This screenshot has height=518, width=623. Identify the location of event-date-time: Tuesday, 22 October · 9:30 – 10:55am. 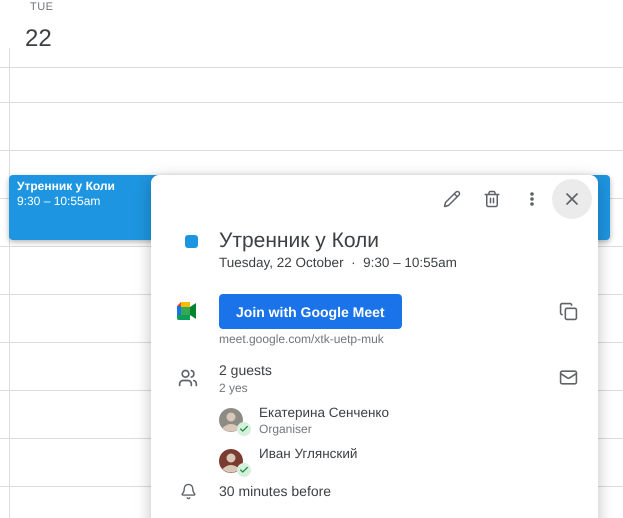
(338, 262).